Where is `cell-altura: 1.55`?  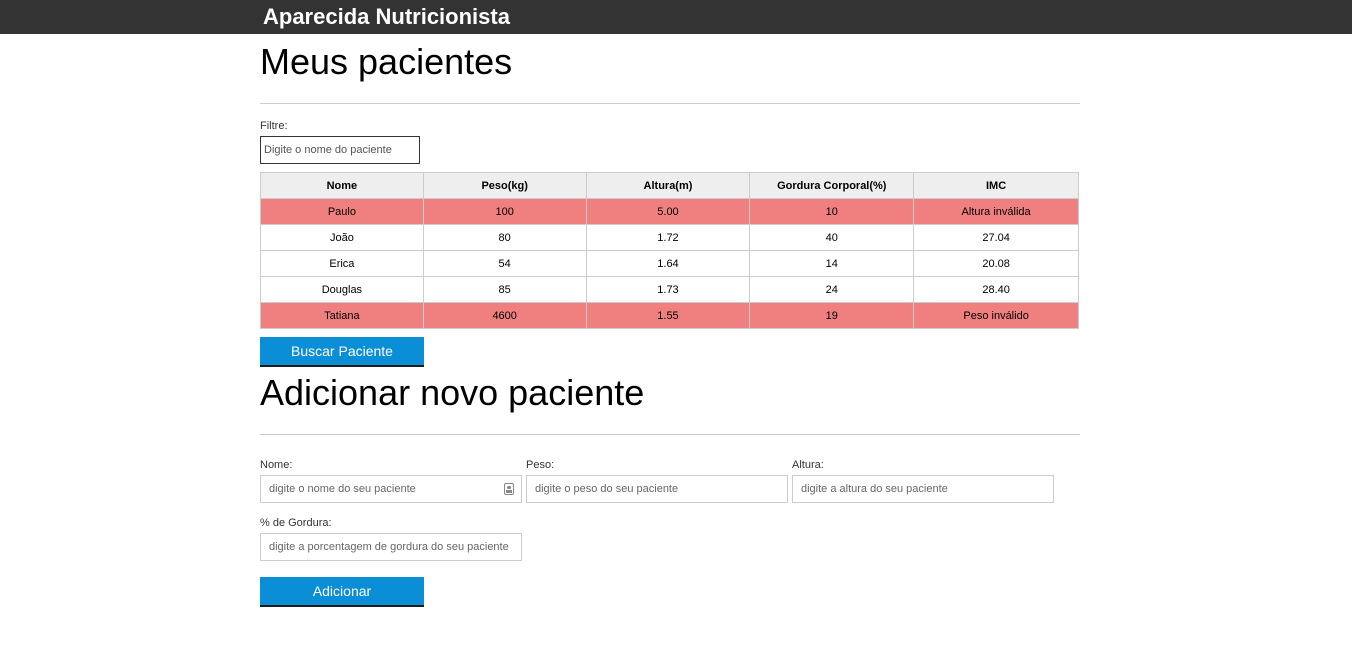
cell-altura: 1.55 is located at coordinates (668, 315).